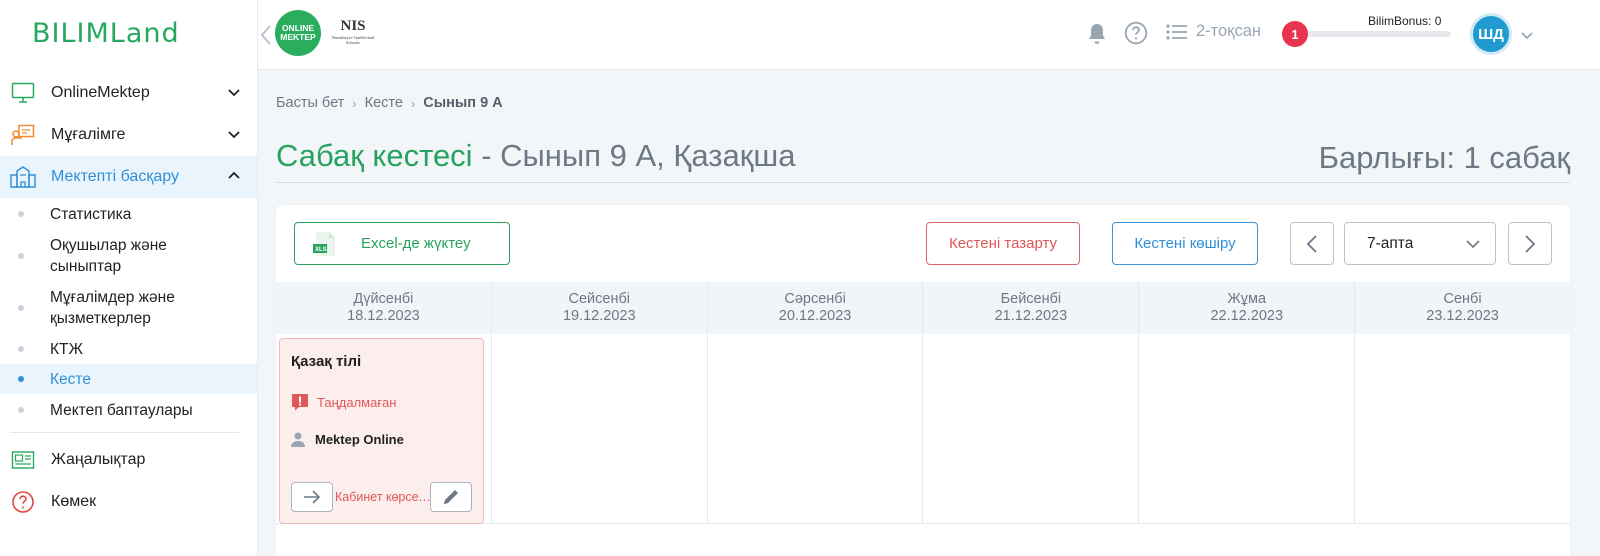  I want to click on sidebar-subitem-label: Статистика, so click(91, 214).